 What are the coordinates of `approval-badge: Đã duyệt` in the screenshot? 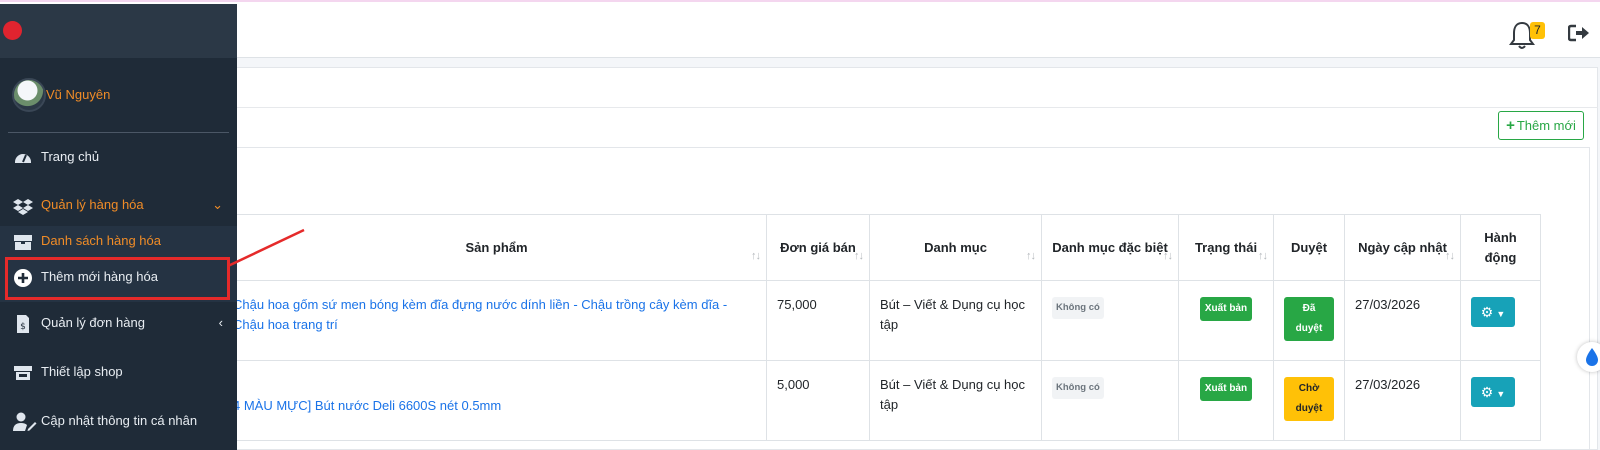 It's located at (1309, 319).